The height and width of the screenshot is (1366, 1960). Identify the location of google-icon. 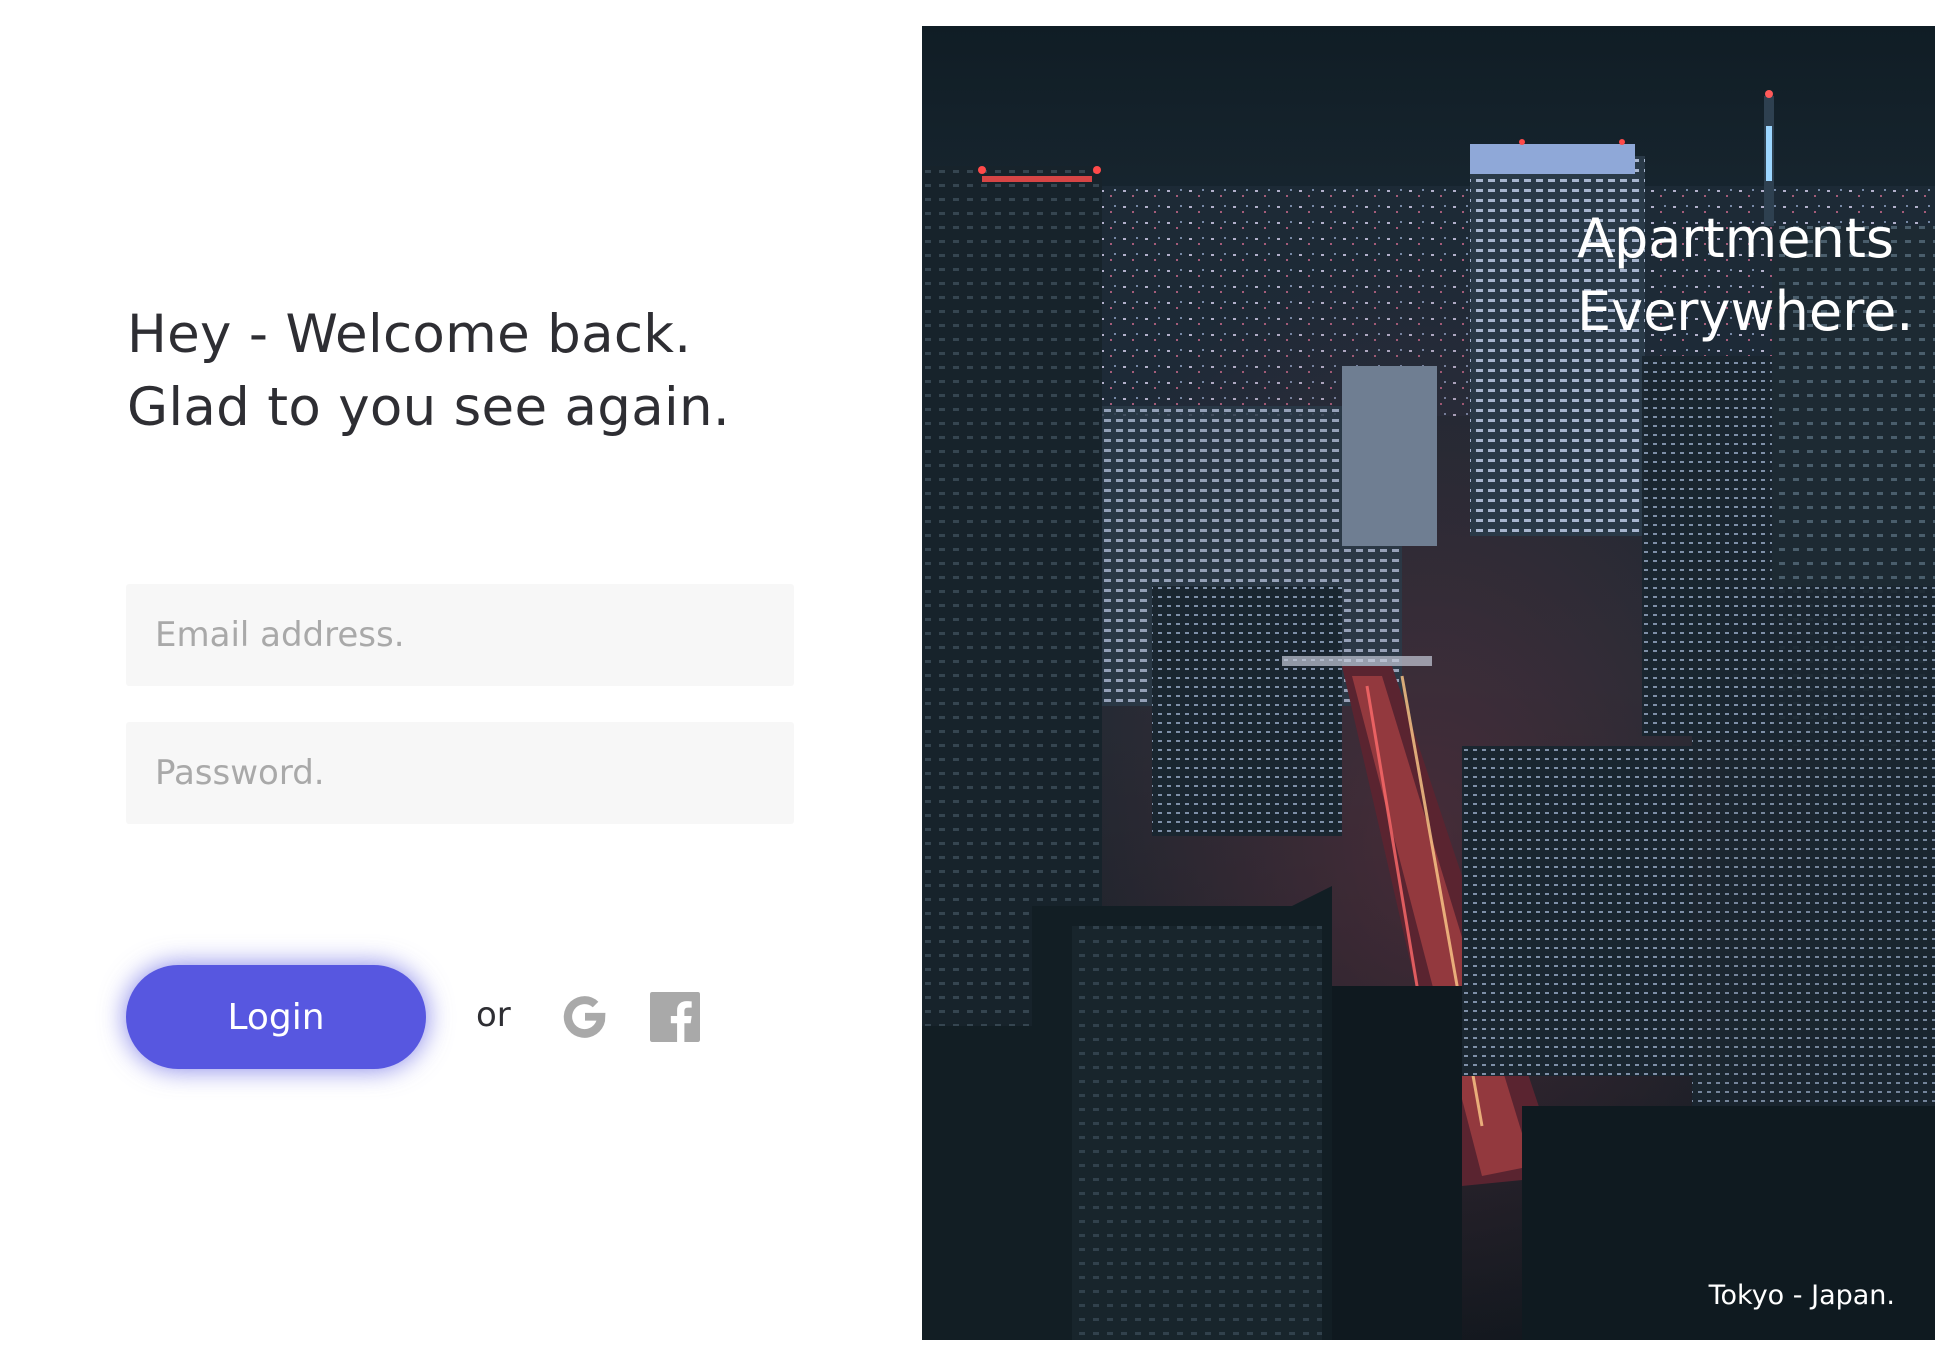
(584, 1017).